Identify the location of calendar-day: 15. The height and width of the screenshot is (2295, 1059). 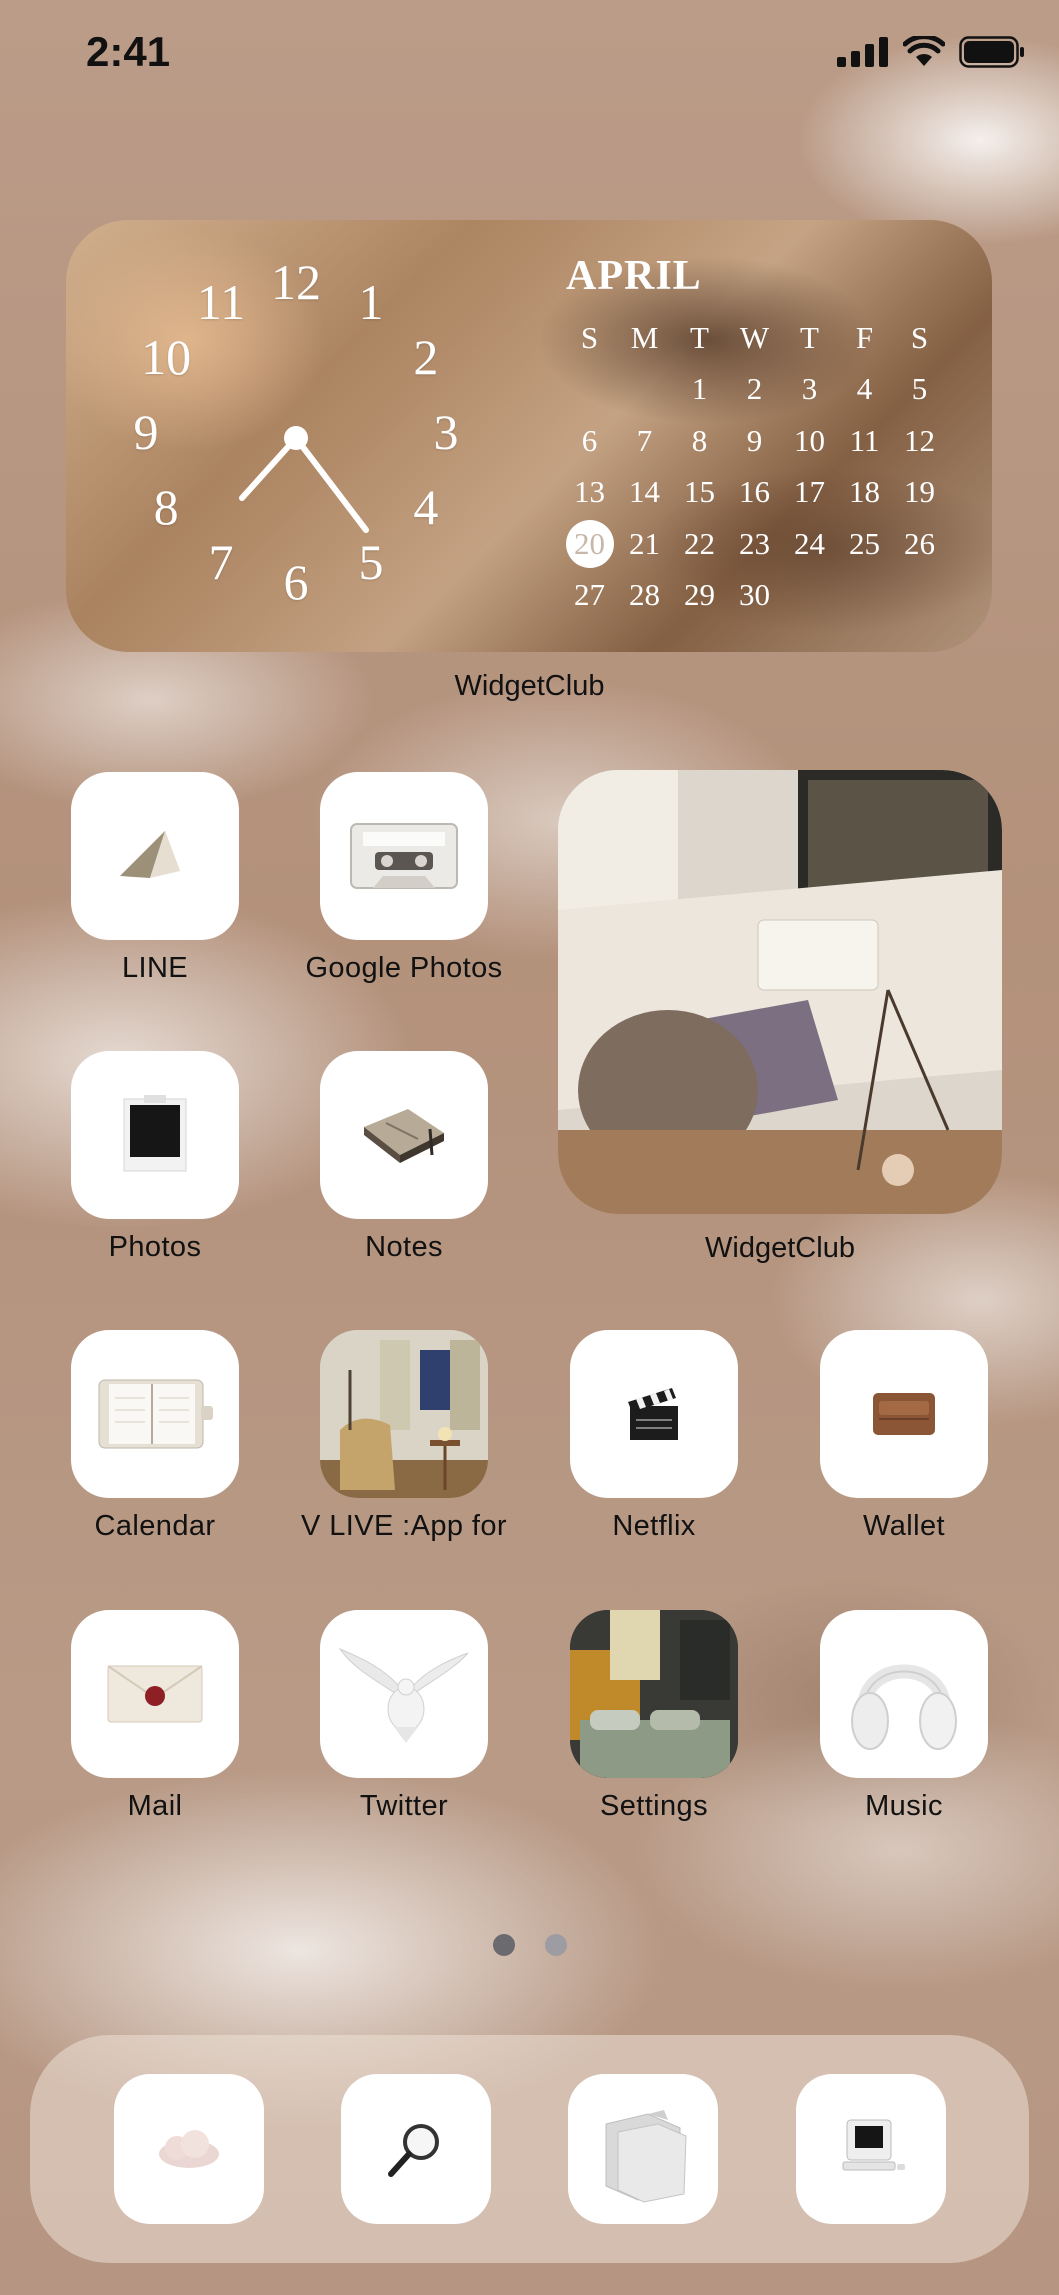
(699, 492).